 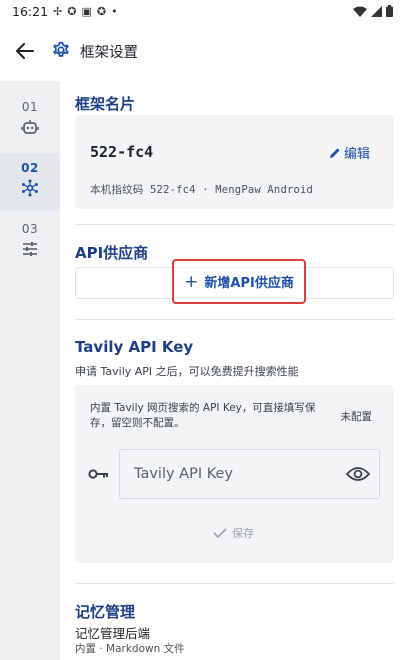 I want to click on back-button, so click(x=25, y=51).